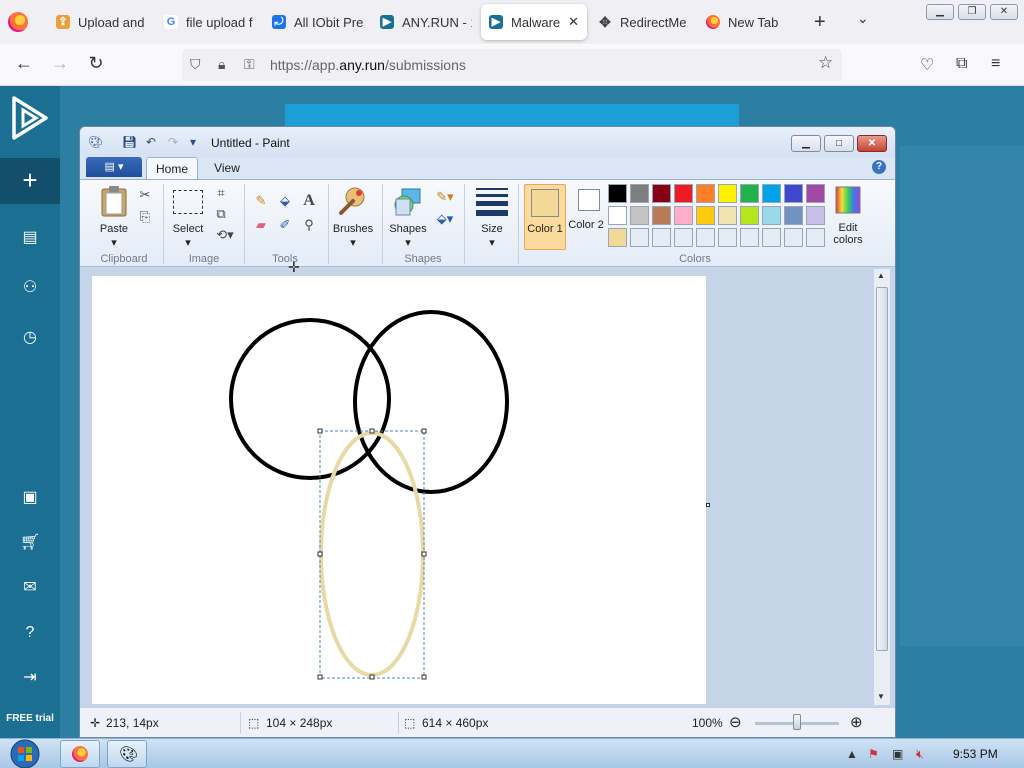 This screenshot has height=768, width=1024. What do you see at coordinates (487, 142) in the screenshot?
I see `paint-title-bar: 🎨︎ 💾︎ ↶ ↷ ▾ Untitled - Paint ▁ □ ✕` at bounding box center [487, 142].